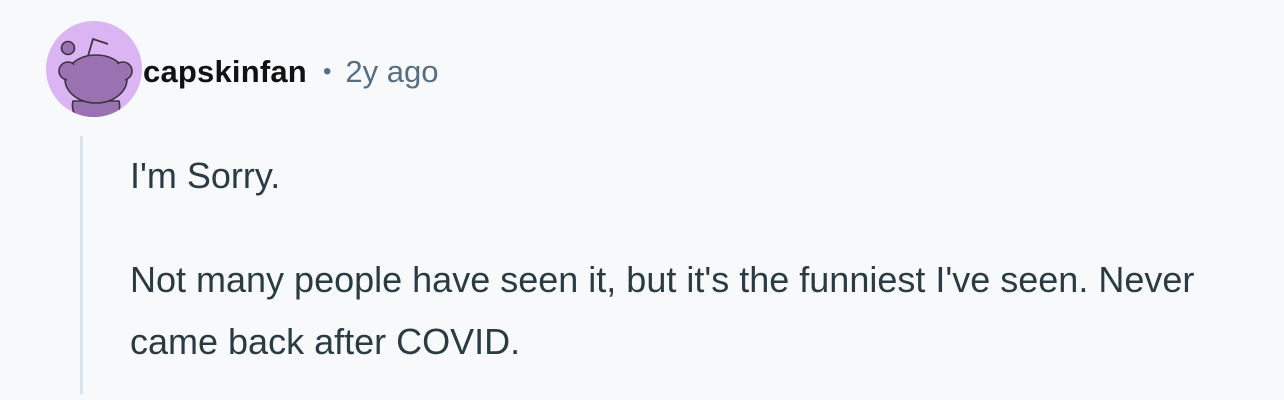 The width and height of the screenshot is (1284, 400). I want to click on thread-line, so click(81, 265).